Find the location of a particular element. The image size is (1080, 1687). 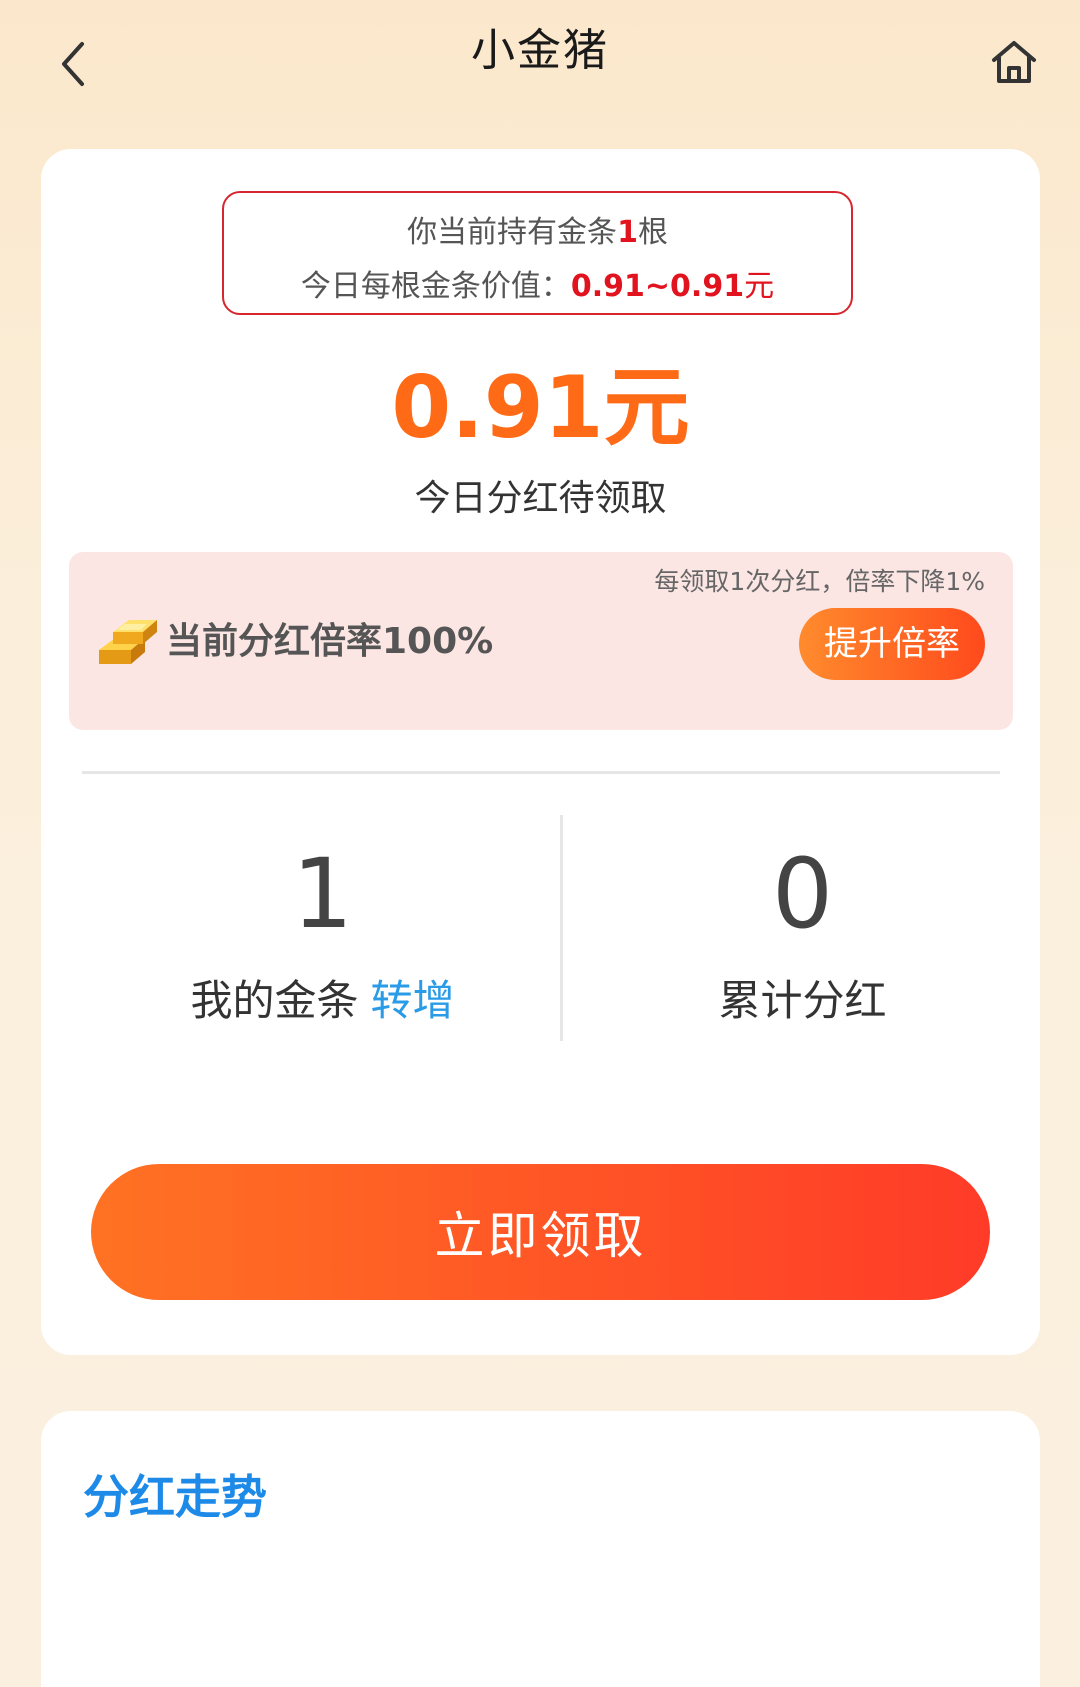

boost-rate-button: 提升倍率 is located at coordinates (892, 644).